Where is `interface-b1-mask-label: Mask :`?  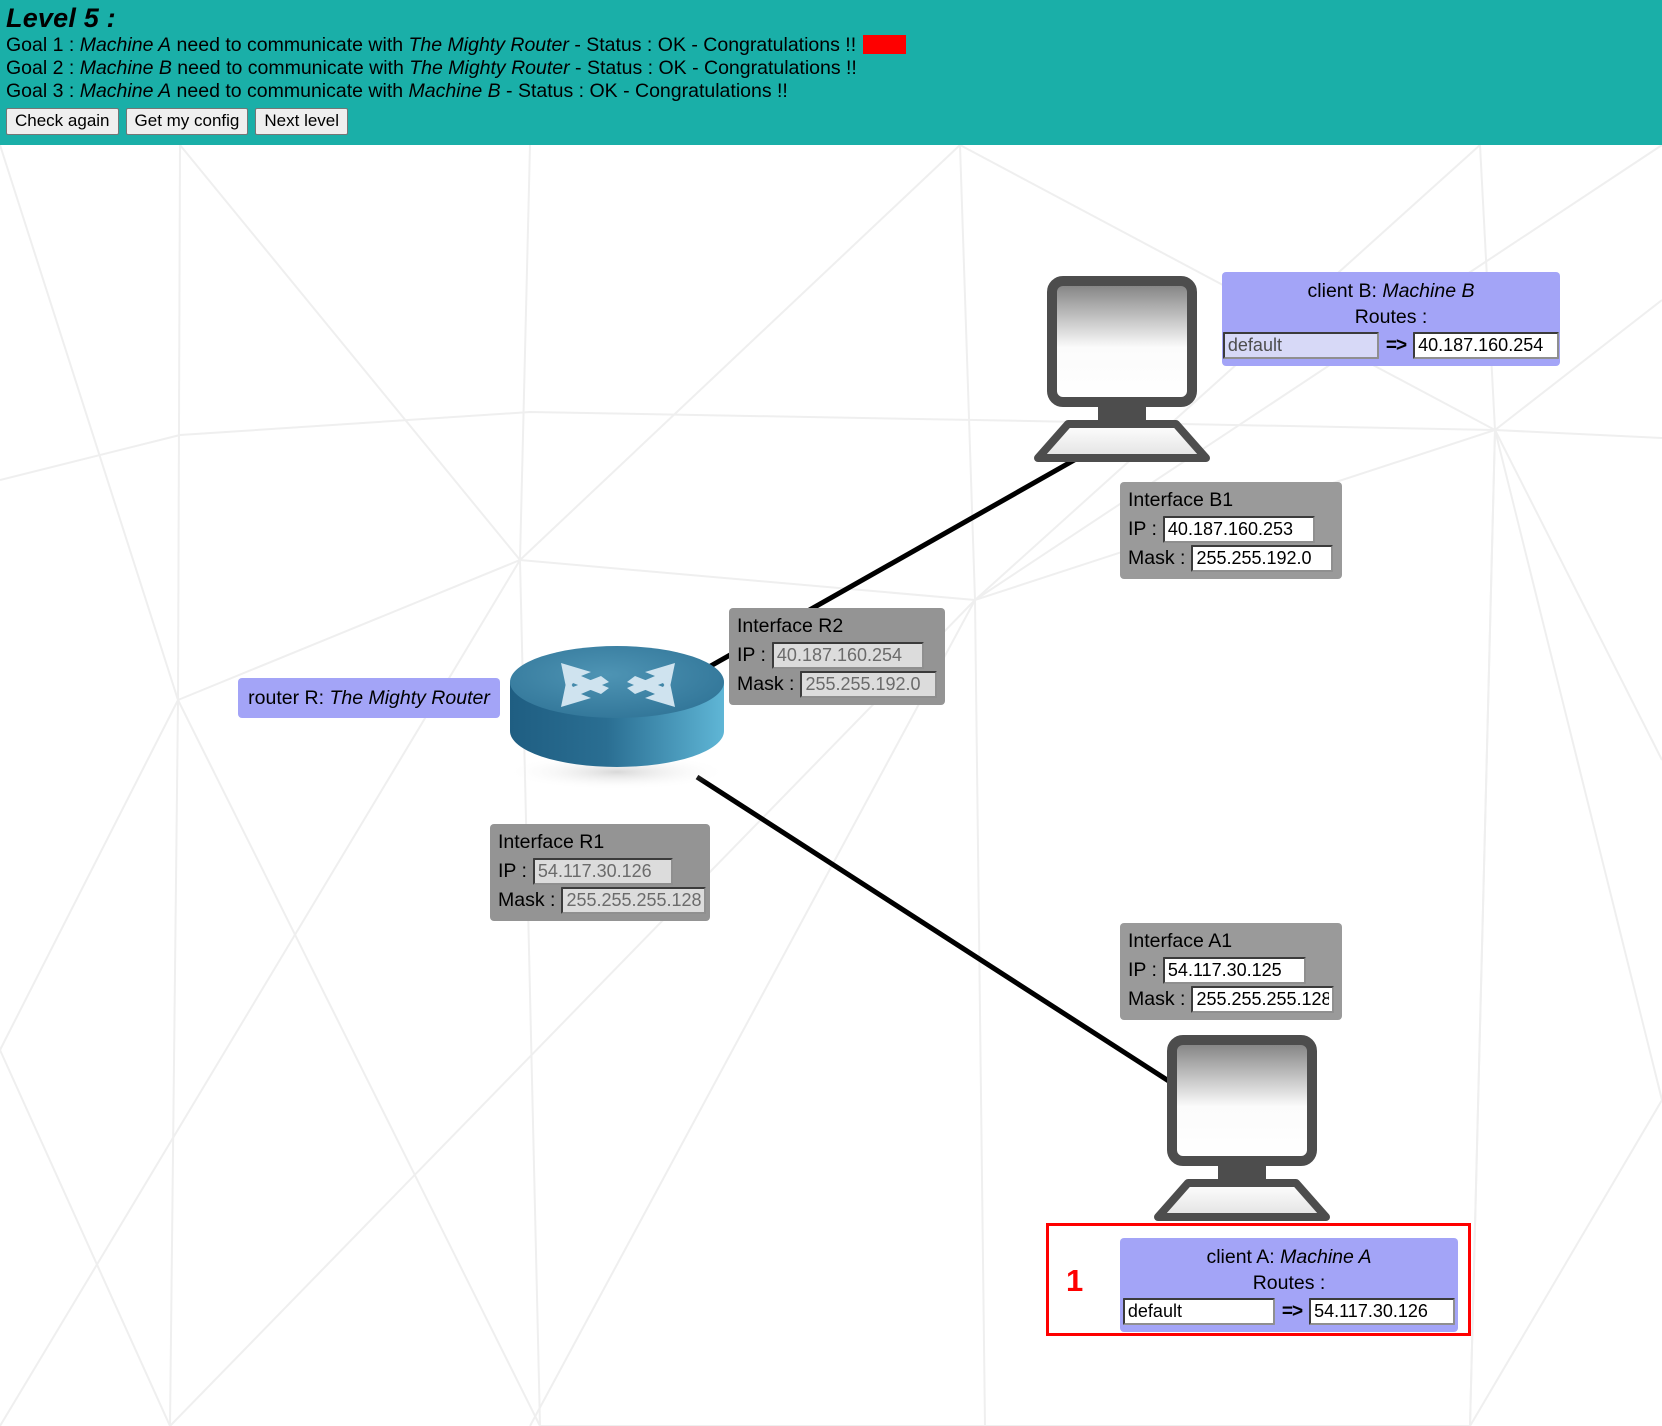
interface-b1-mask-label: Mask : is located at coordinates (1157, 558).